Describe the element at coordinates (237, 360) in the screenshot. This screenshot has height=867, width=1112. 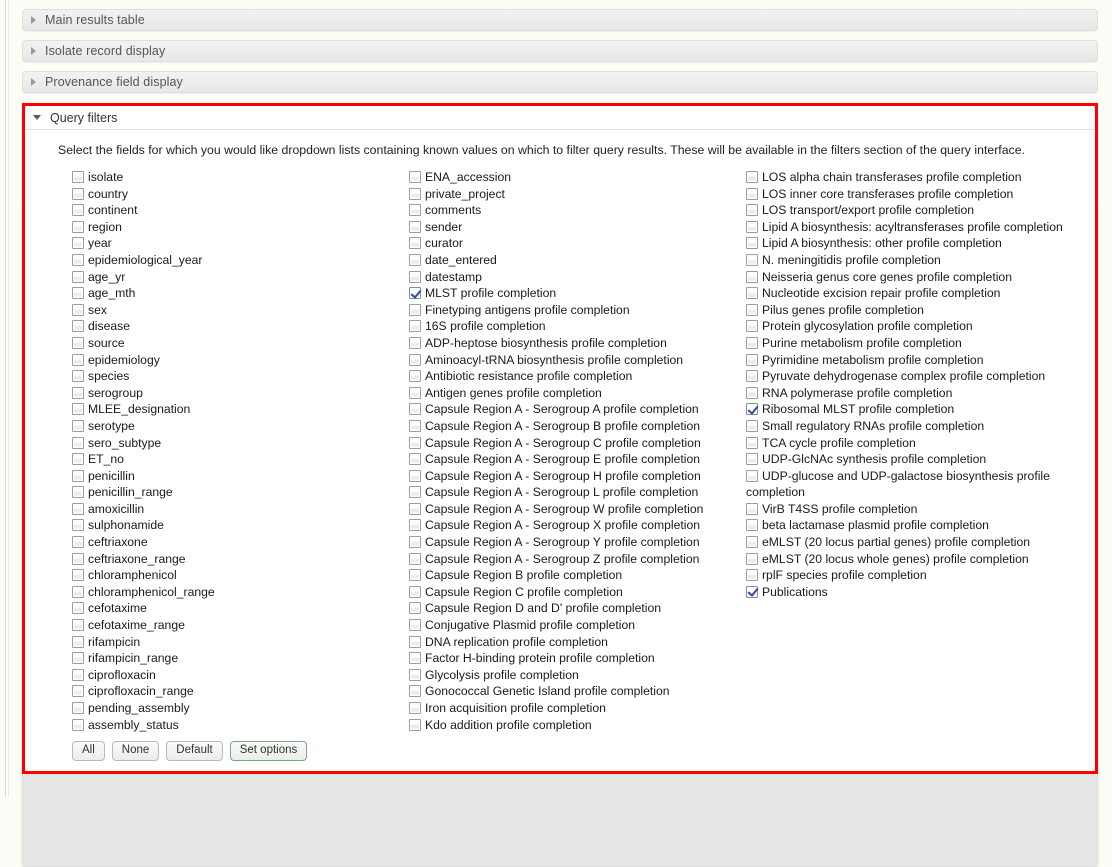
I see `checkbox-row: epidemiology` at that location.